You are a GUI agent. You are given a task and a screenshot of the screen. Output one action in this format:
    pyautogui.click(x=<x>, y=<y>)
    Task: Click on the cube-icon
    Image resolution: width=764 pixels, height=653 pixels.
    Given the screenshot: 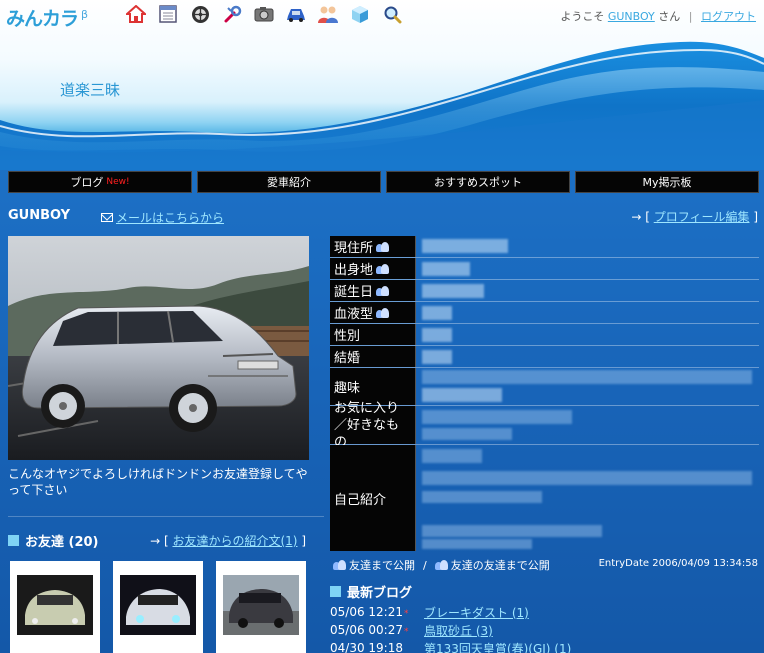 What is the action you would take?
    pyautogui.click(x=360, y=14)
    